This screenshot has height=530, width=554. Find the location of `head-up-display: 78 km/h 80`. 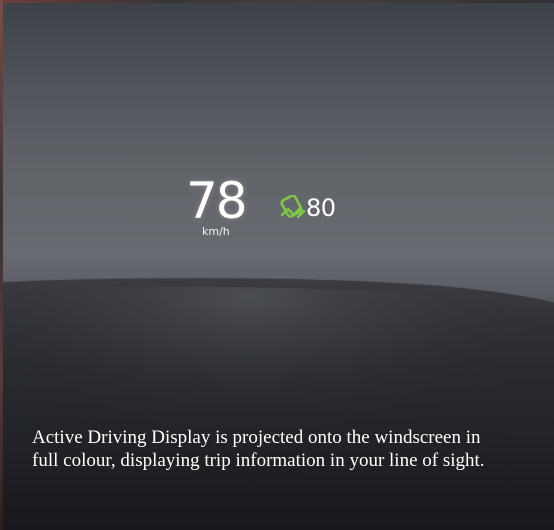

head-up-display: 78 km/h 80 is located at coordinates (271, 211).